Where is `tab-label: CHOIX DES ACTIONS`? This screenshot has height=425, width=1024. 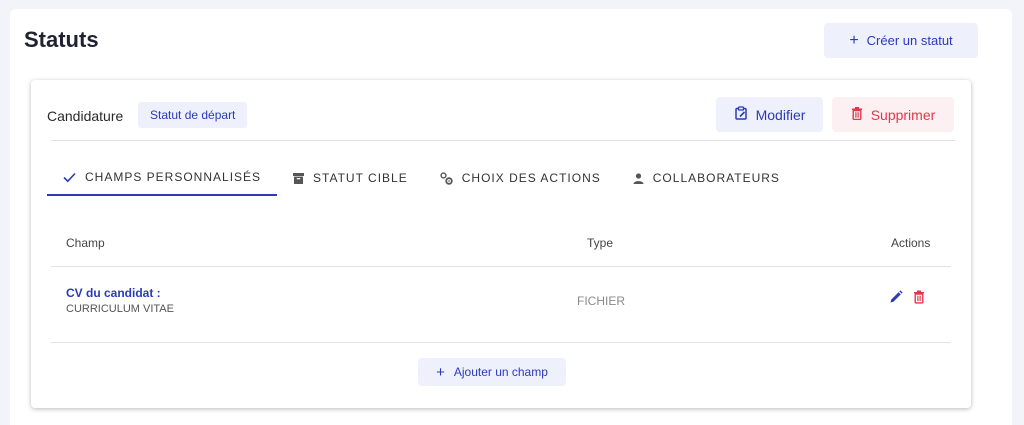 tab-label: CHOIX DES ACTIONS is located at coordinates (531, 178).